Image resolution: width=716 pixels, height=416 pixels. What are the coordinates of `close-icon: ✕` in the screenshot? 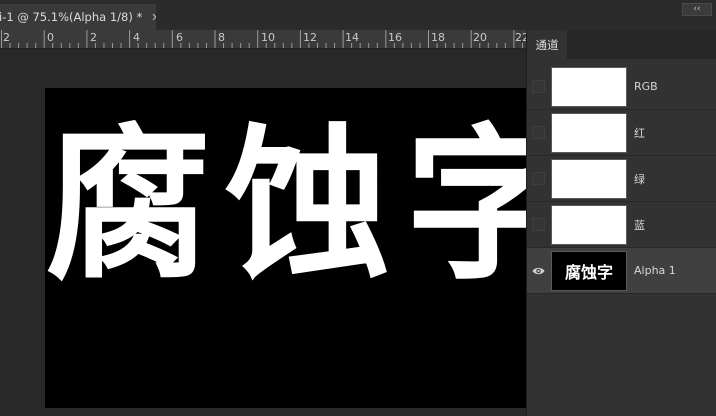 It's located at (153, 17).